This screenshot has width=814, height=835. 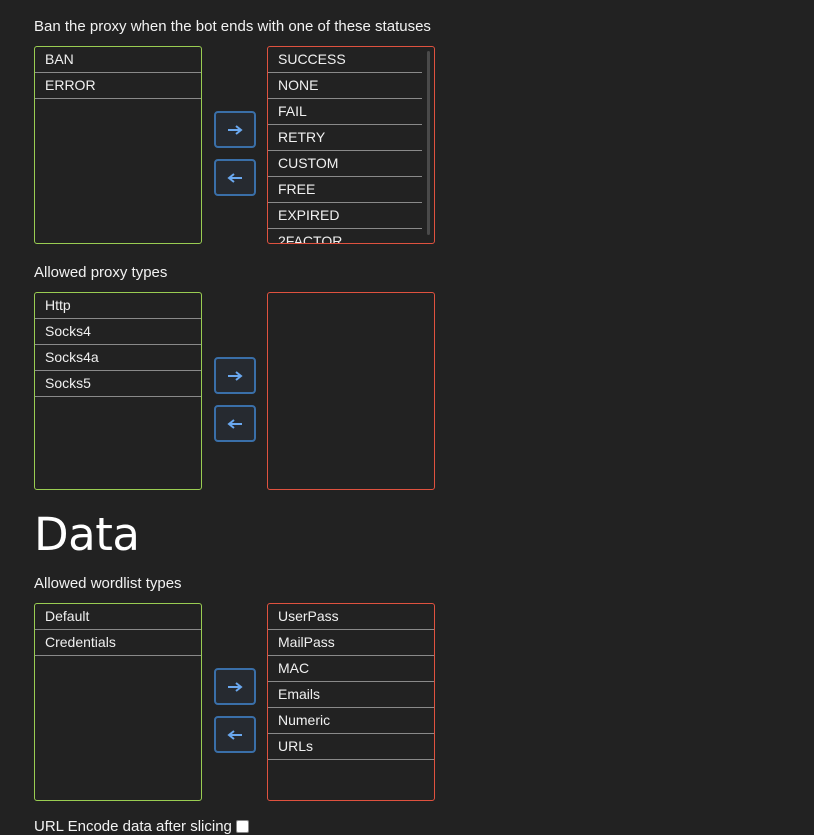 I want to click on ban-move-left-button, so click(x=235, y=177).